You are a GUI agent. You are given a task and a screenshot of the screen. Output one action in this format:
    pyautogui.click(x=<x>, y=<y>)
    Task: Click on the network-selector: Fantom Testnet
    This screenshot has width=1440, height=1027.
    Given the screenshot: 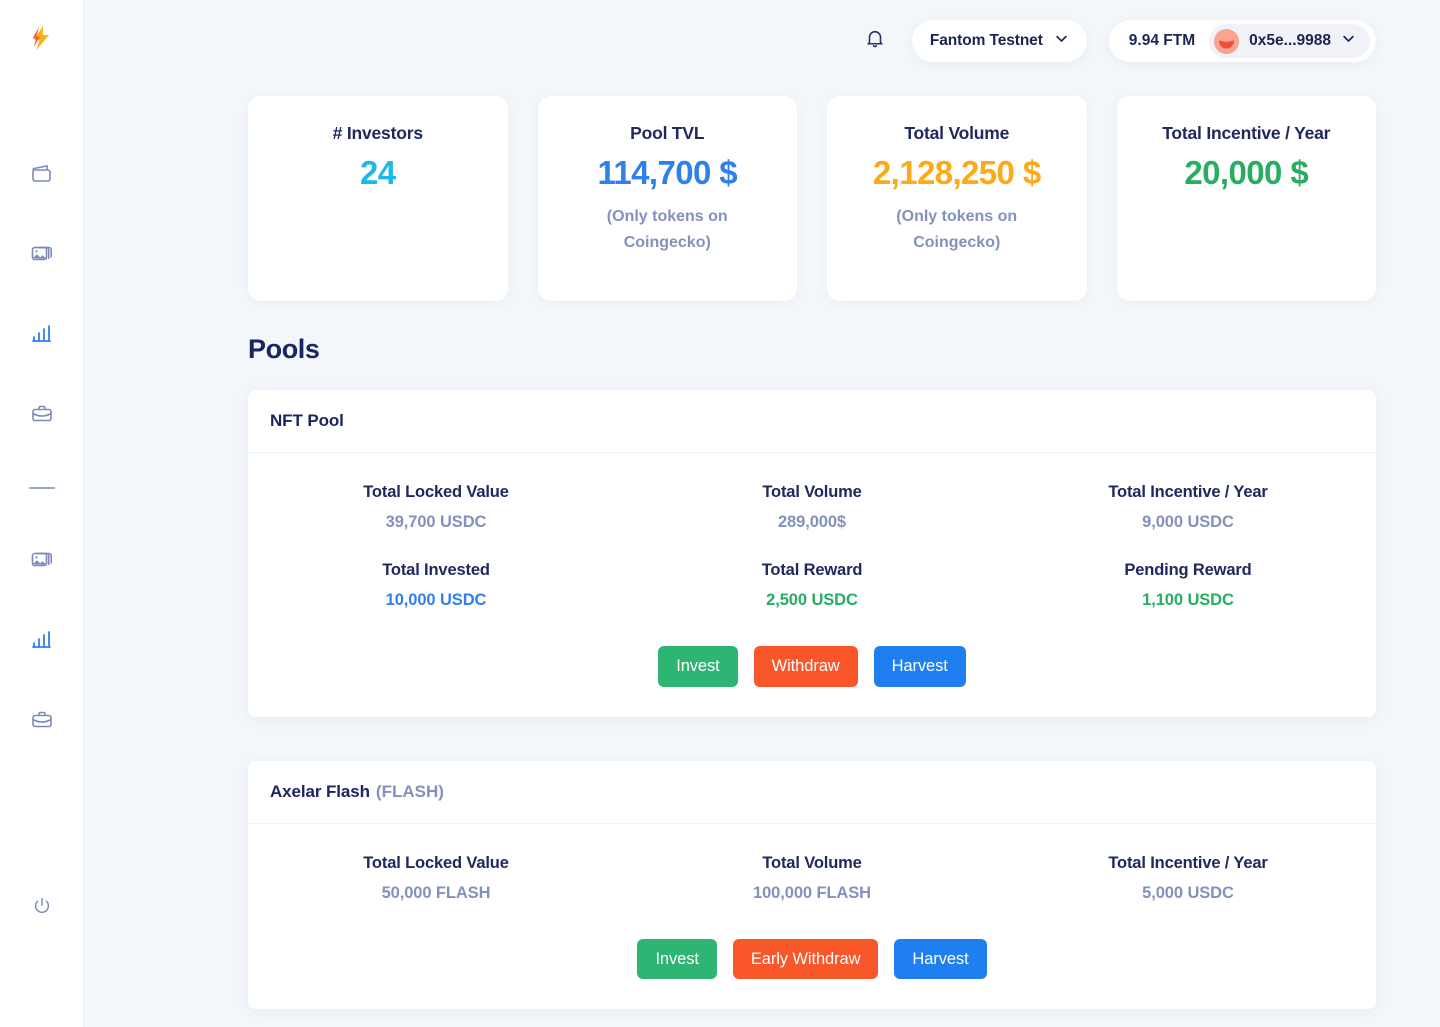 What is the action you would take?
    pyautogui.click(x=999, y=41)
    